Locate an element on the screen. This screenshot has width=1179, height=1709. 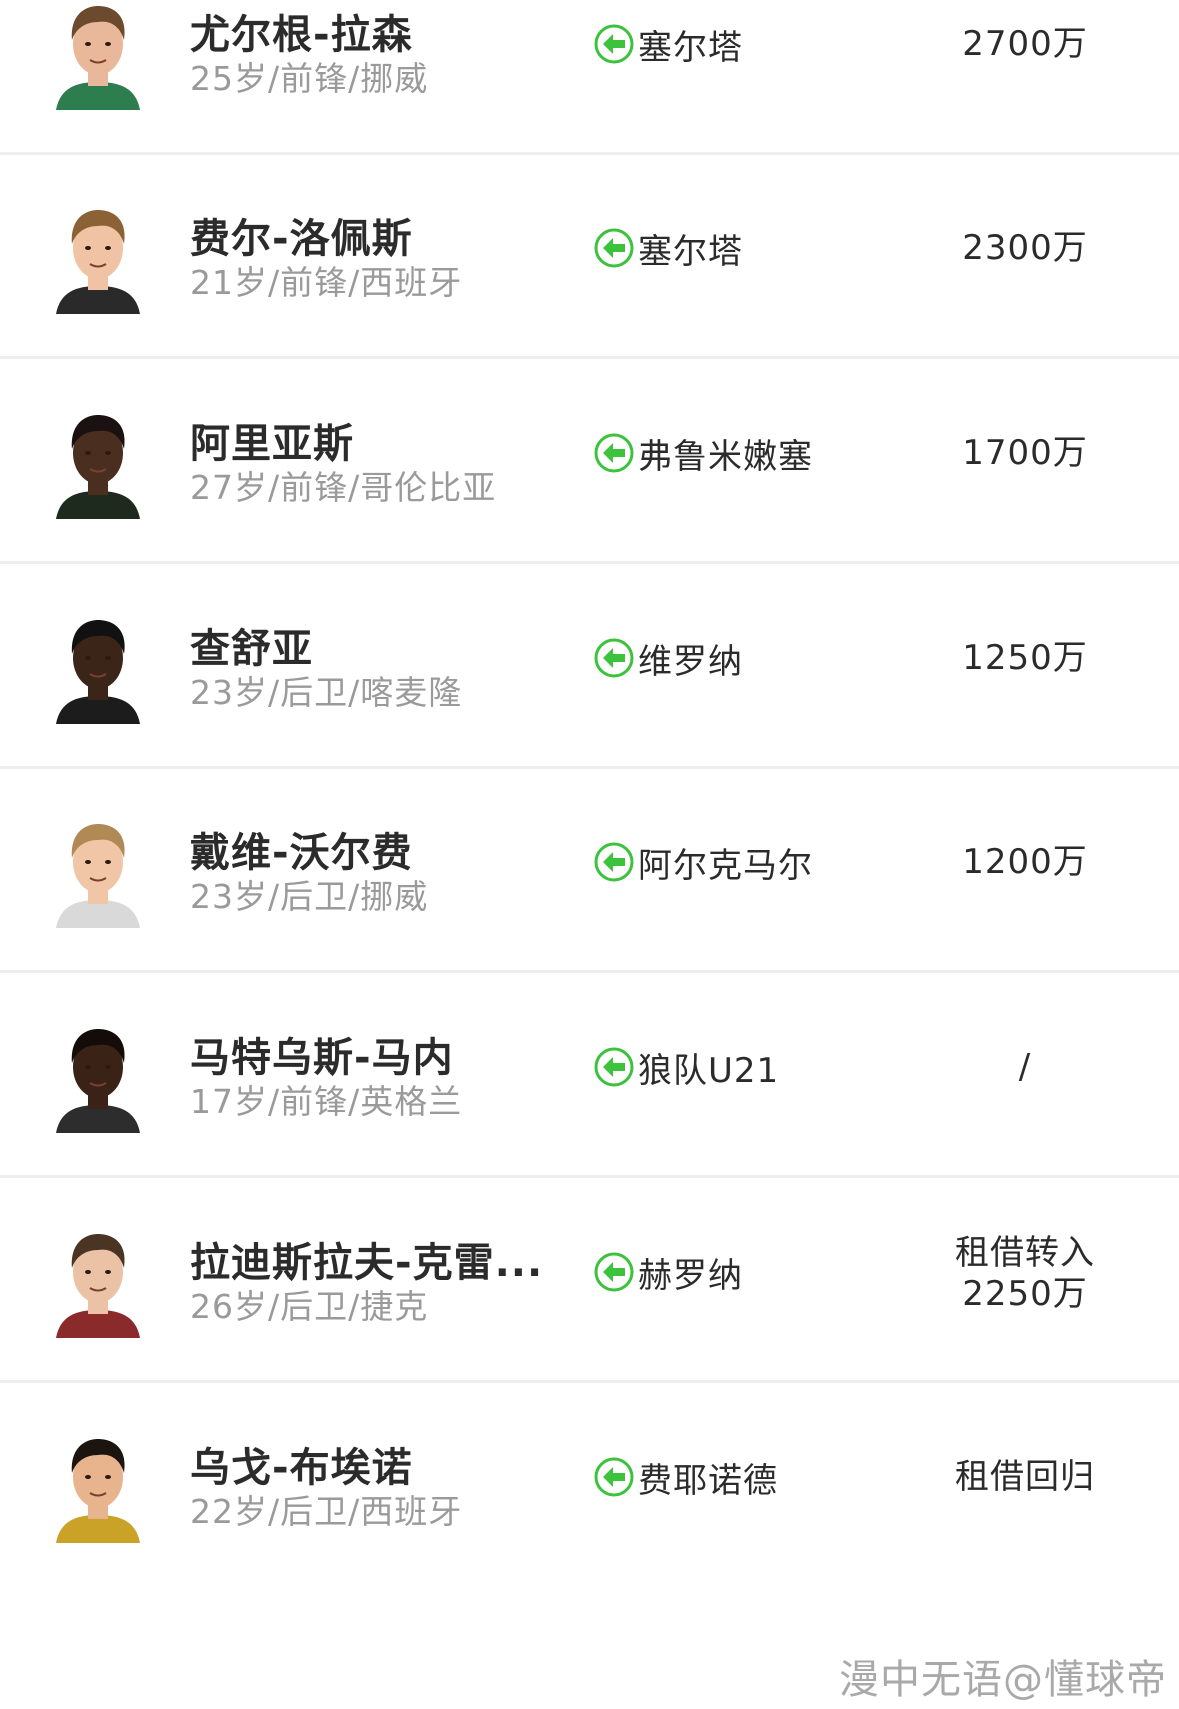
transfer-fee-line: 1700万 is located at coordinates (1025, 453).